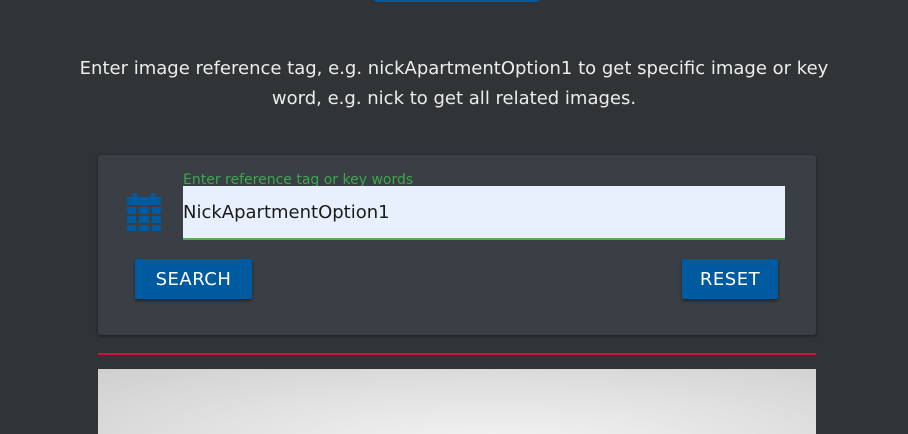  What do you see at coordinates (730, 279) in the screenshot?
I see `reset-button: RESET` at bounding box center [730, 279].